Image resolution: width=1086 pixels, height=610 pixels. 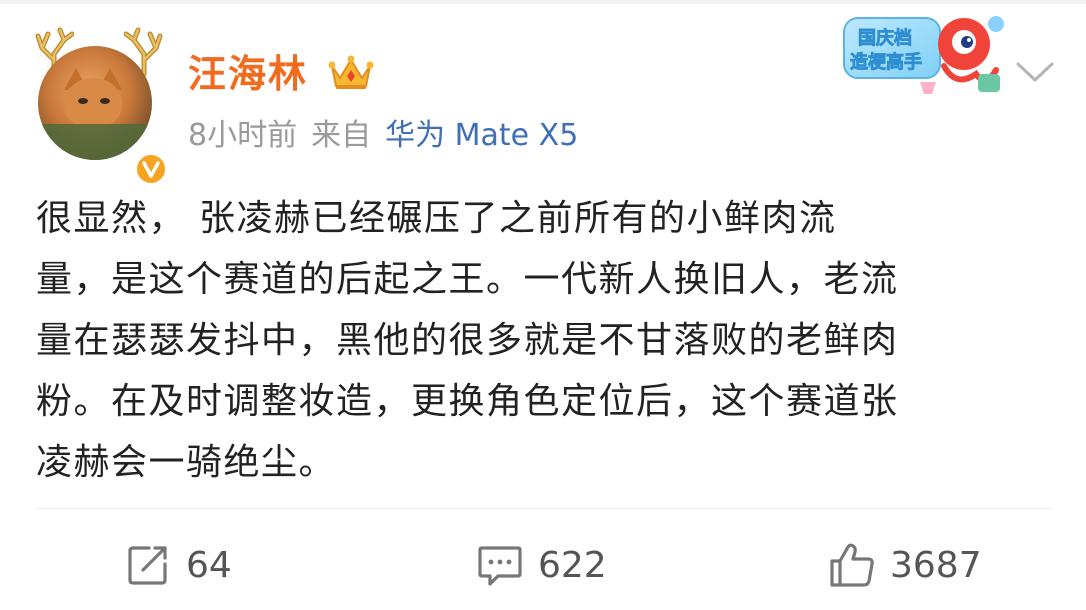 What do you see at coordinates (886, 62) in the screenshot?
I see `badge-line2: 造梗高手` at bounding box center [886, 62].